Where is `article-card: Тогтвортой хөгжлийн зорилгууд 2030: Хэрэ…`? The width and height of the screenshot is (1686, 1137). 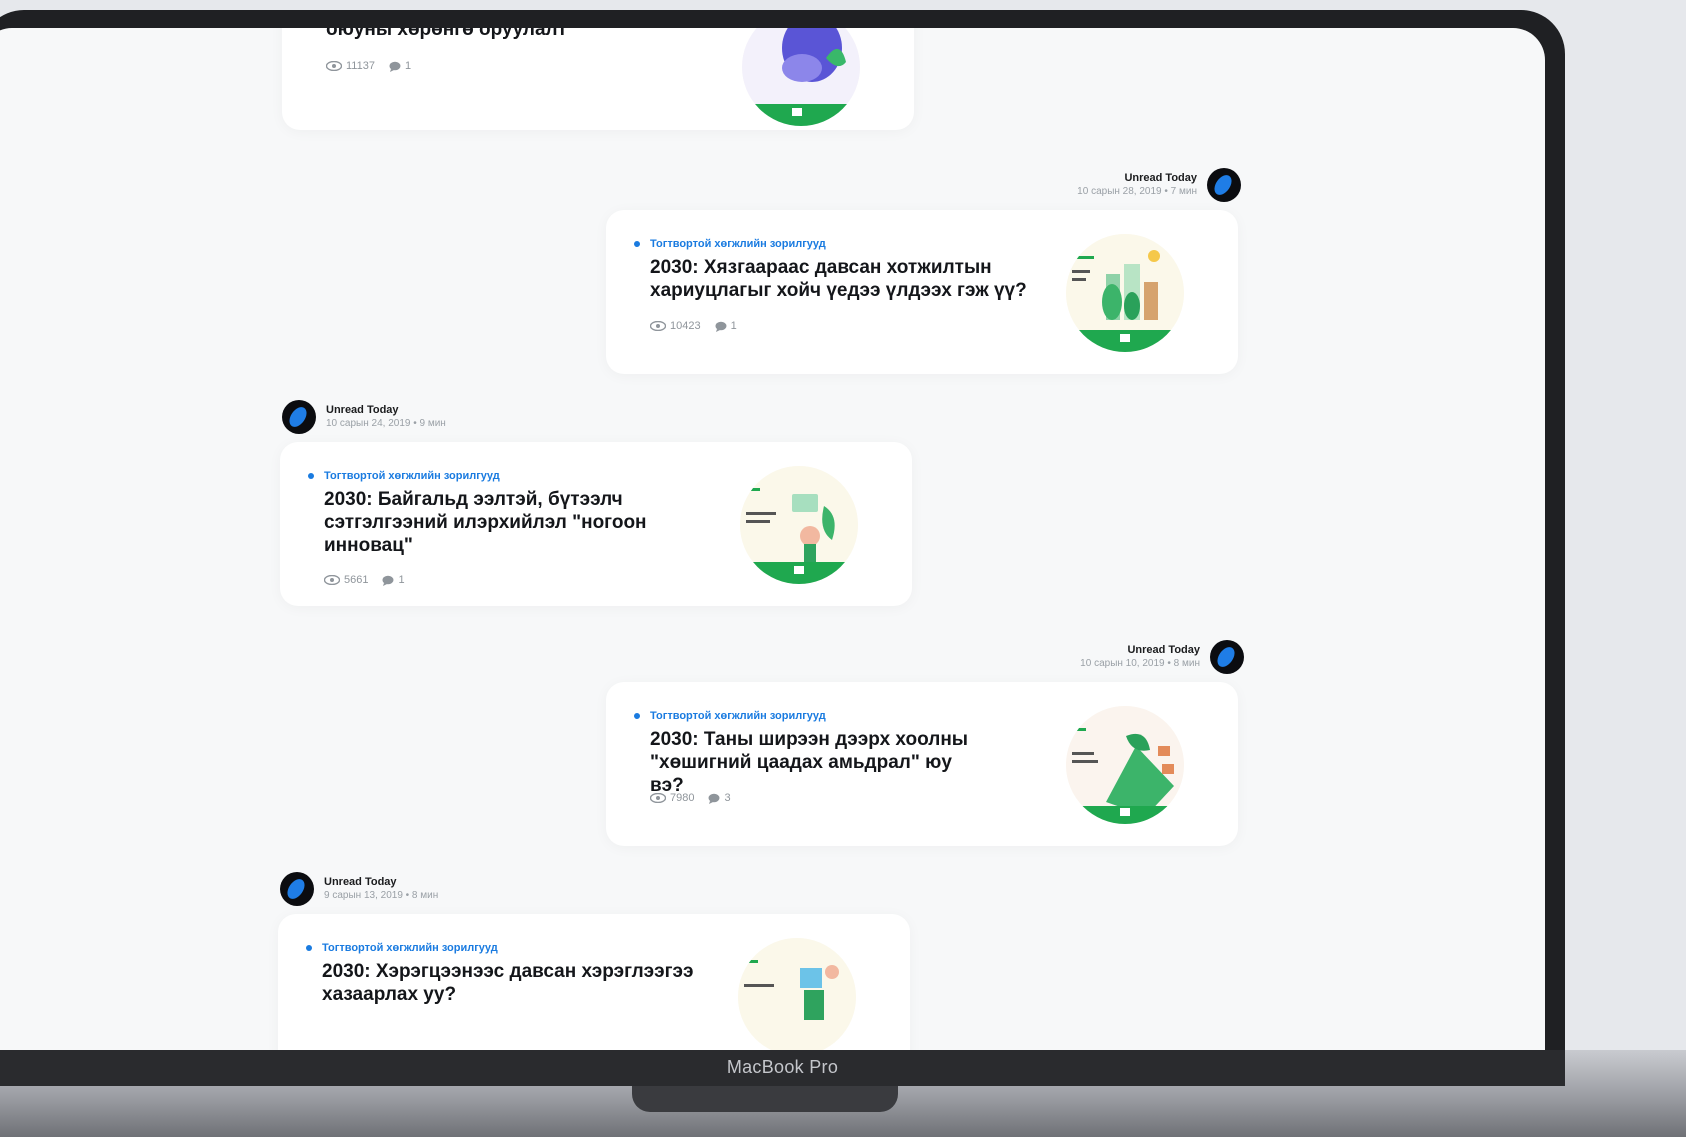 article-card: Тогтвортой хөгжлийн зорилгууд 2030: Хэрэ… is located at coordinates (594, 987).